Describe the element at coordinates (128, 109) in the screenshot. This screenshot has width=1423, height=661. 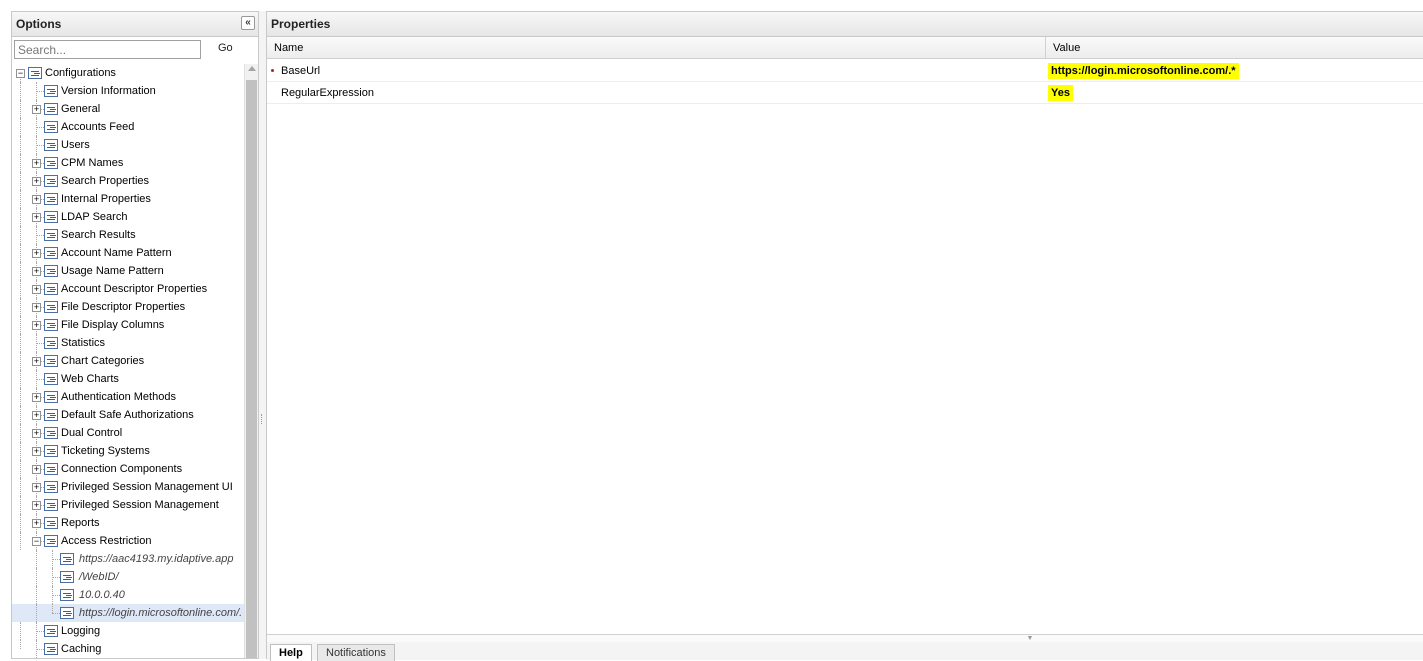
I see `sidebar-item-general: + General` at that location.